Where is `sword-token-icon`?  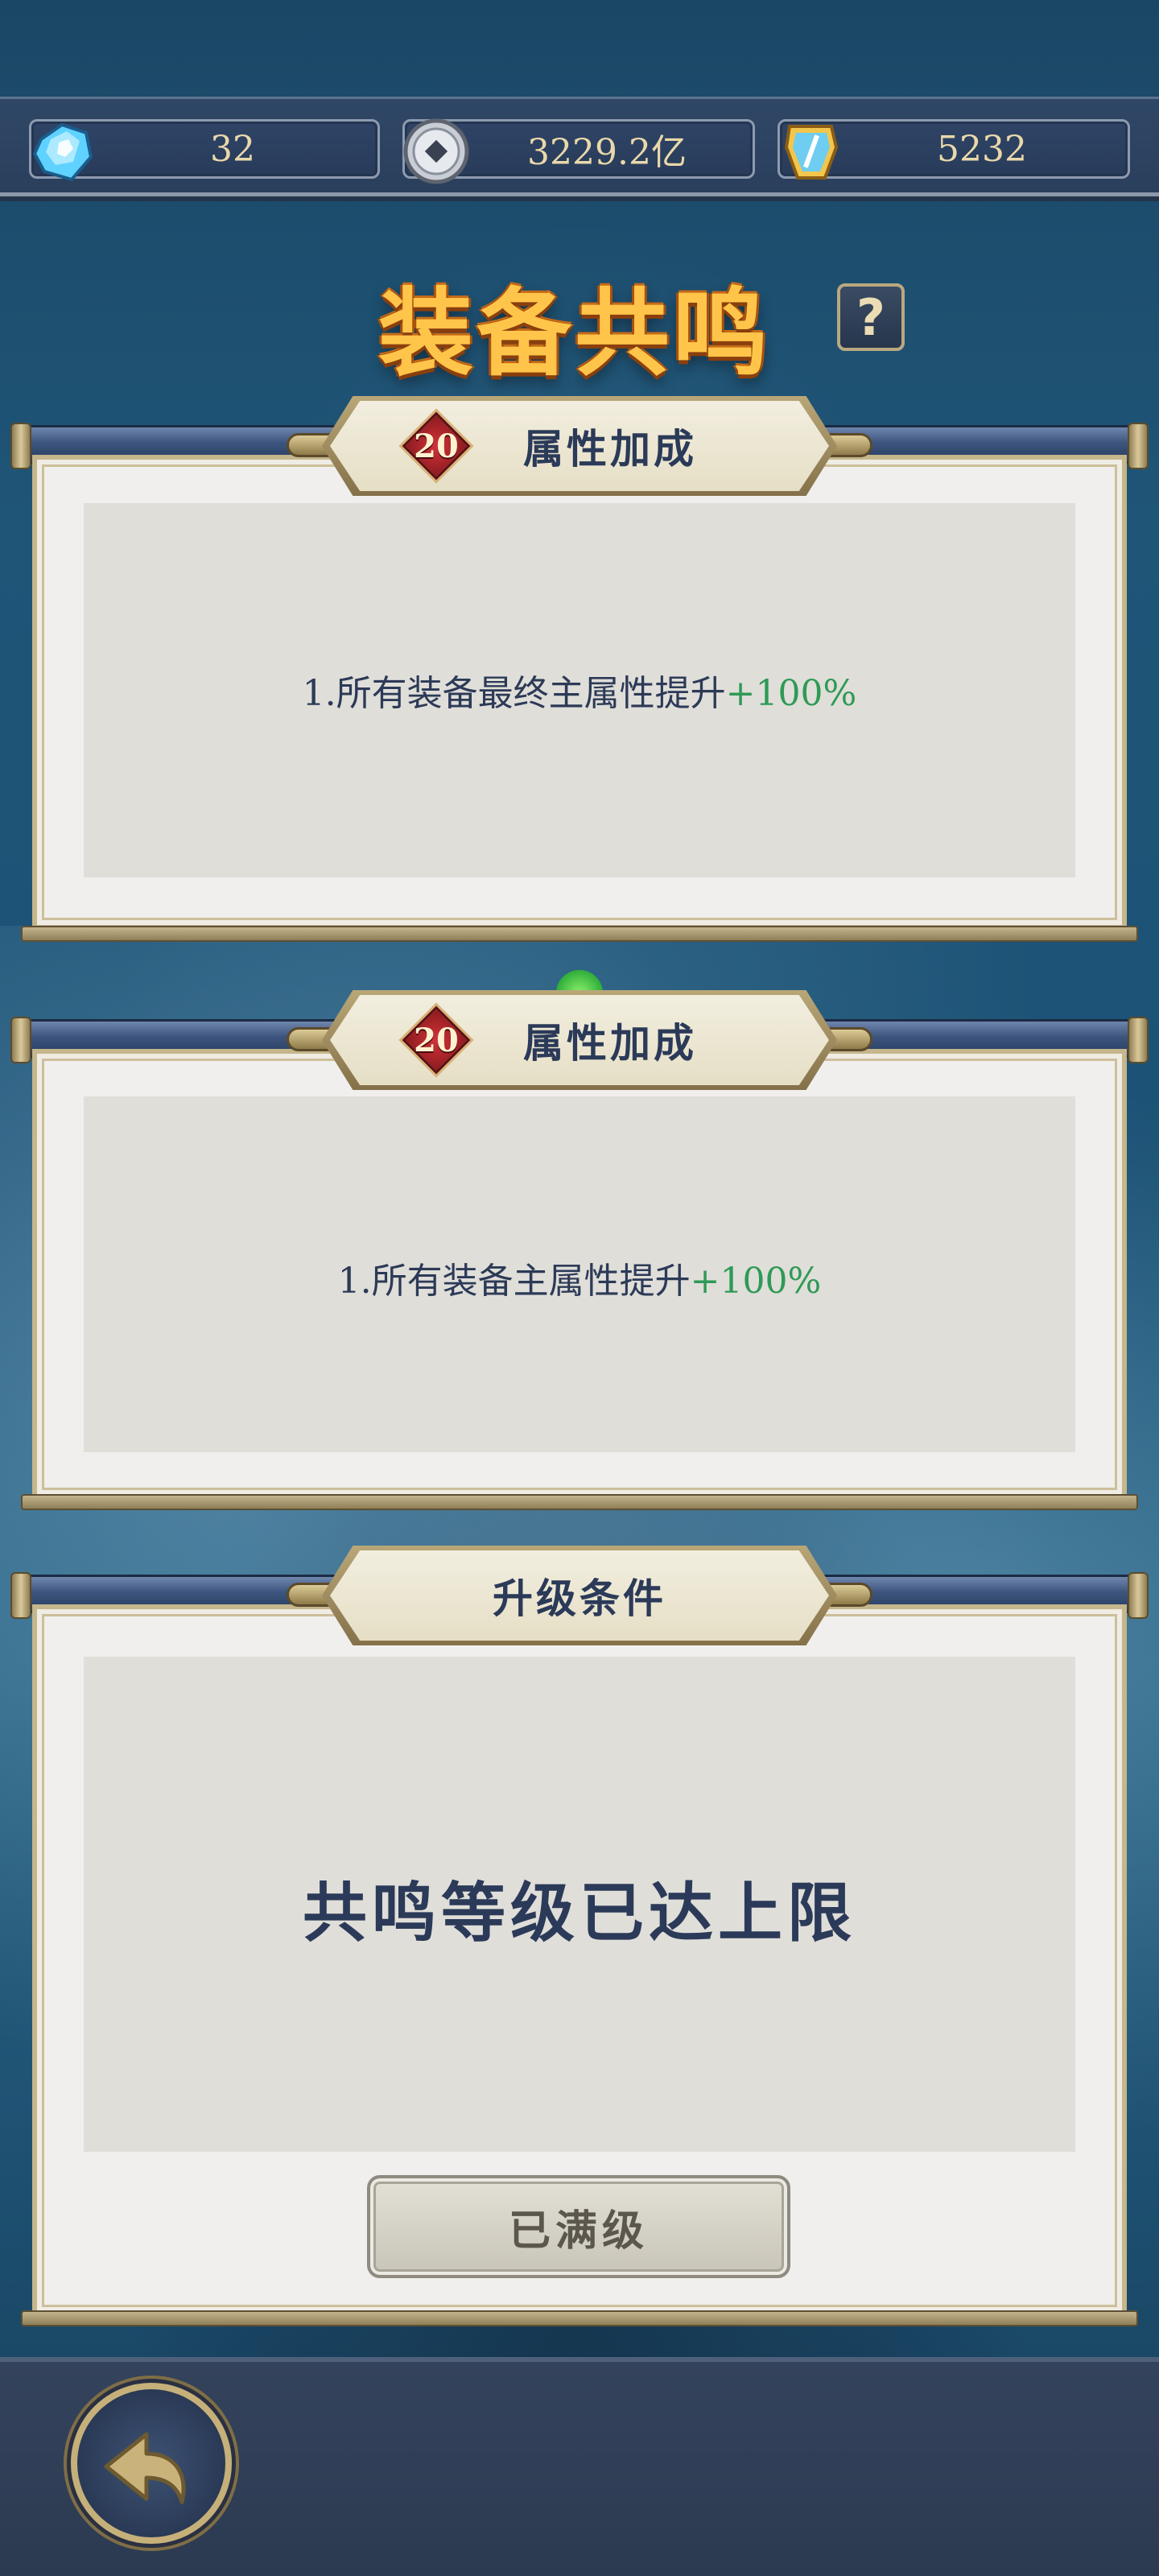 sword-token-icon is located at coordinates (811, 152).